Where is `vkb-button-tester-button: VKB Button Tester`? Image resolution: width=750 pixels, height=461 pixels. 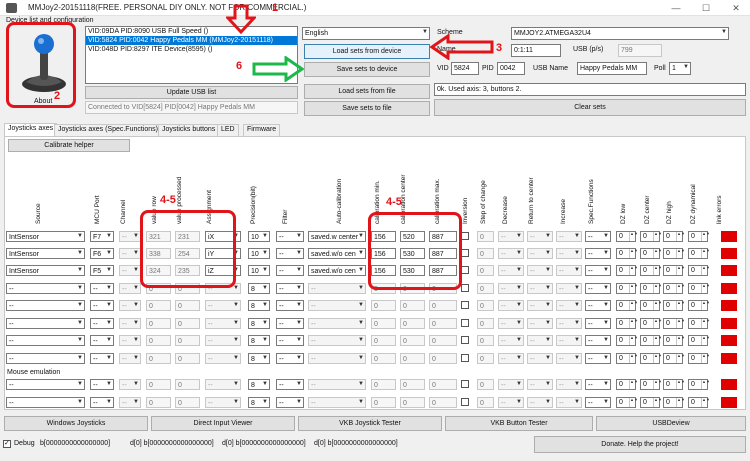 vkb-button-tester-button: VKB Button Tester is located at coordinates (519, 423).